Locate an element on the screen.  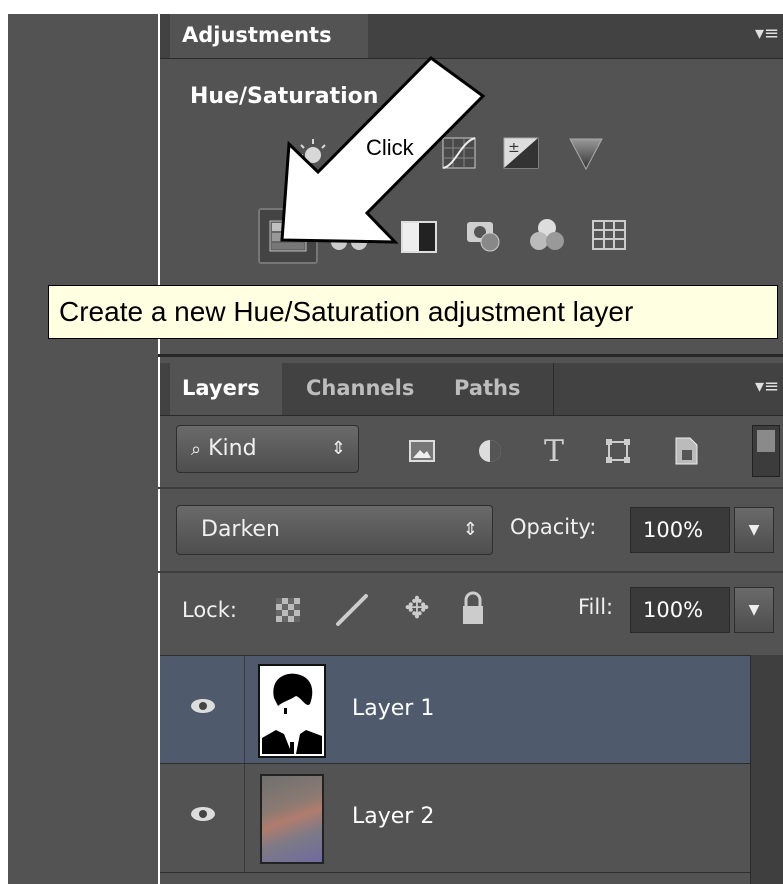
filter-kind-select: ⌕ Kind ⇕ is located at coordinates (267, 449).